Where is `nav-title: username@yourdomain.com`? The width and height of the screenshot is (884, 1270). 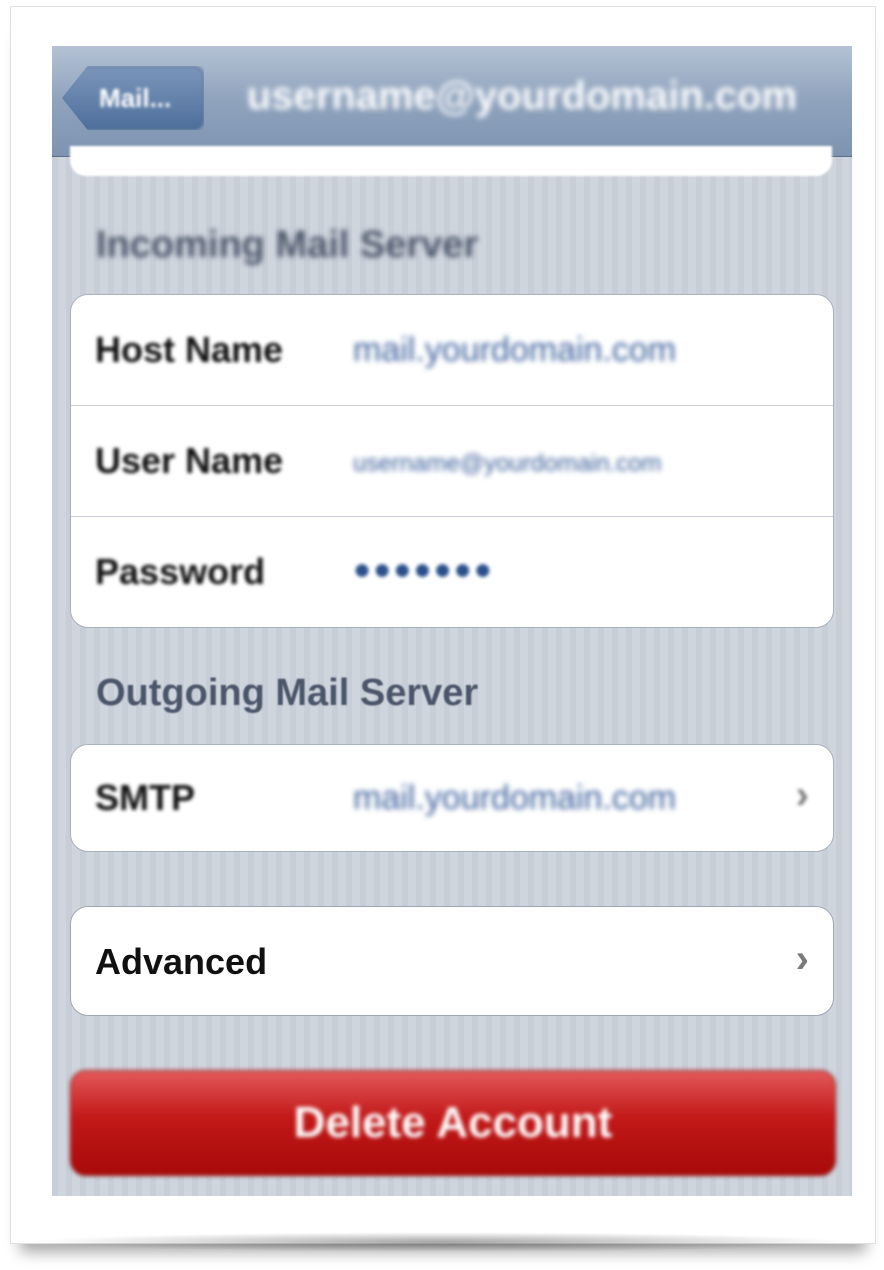
nav-title: username@yourdomain.com is located at coordinates (522, 96).